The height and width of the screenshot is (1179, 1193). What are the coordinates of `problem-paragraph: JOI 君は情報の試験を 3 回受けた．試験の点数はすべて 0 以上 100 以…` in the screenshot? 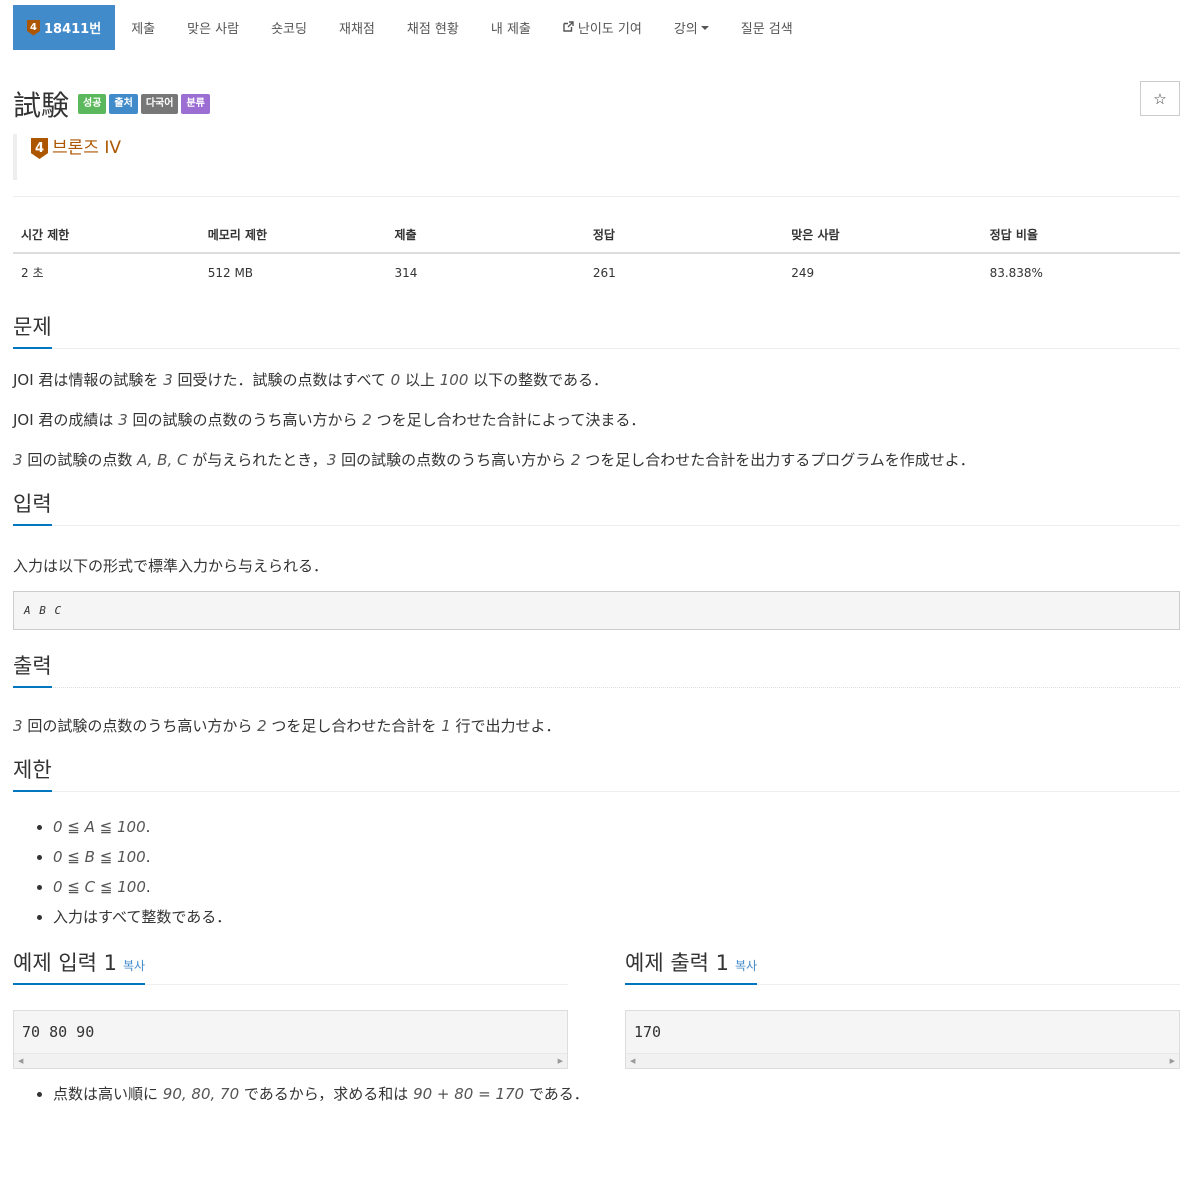 It's located at (310, 380).